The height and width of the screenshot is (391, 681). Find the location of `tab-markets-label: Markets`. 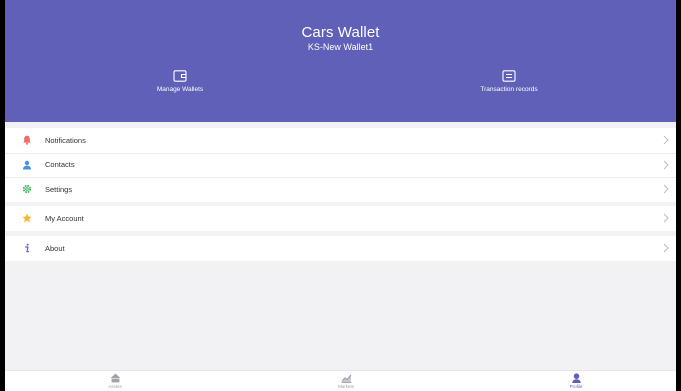

tab-markets-label: Markets is located at coordinates (345, 386).